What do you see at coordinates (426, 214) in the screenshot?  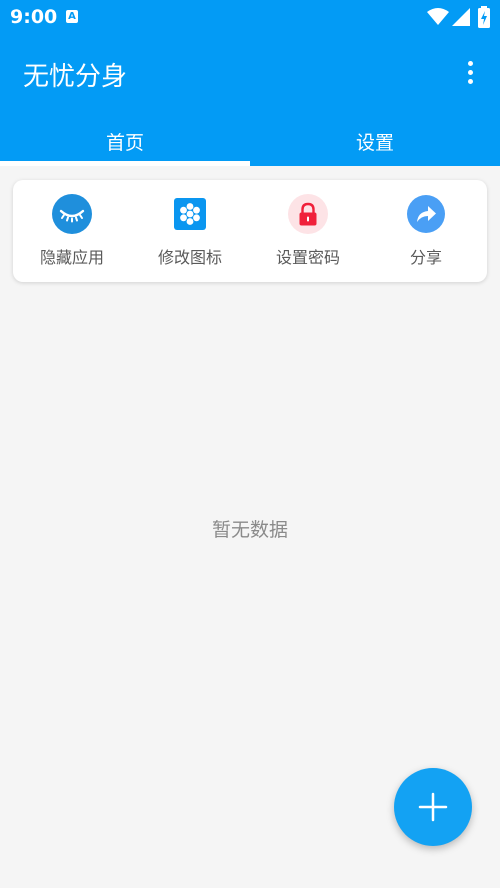 I see `share-icon` at bounding box center [426, 214].